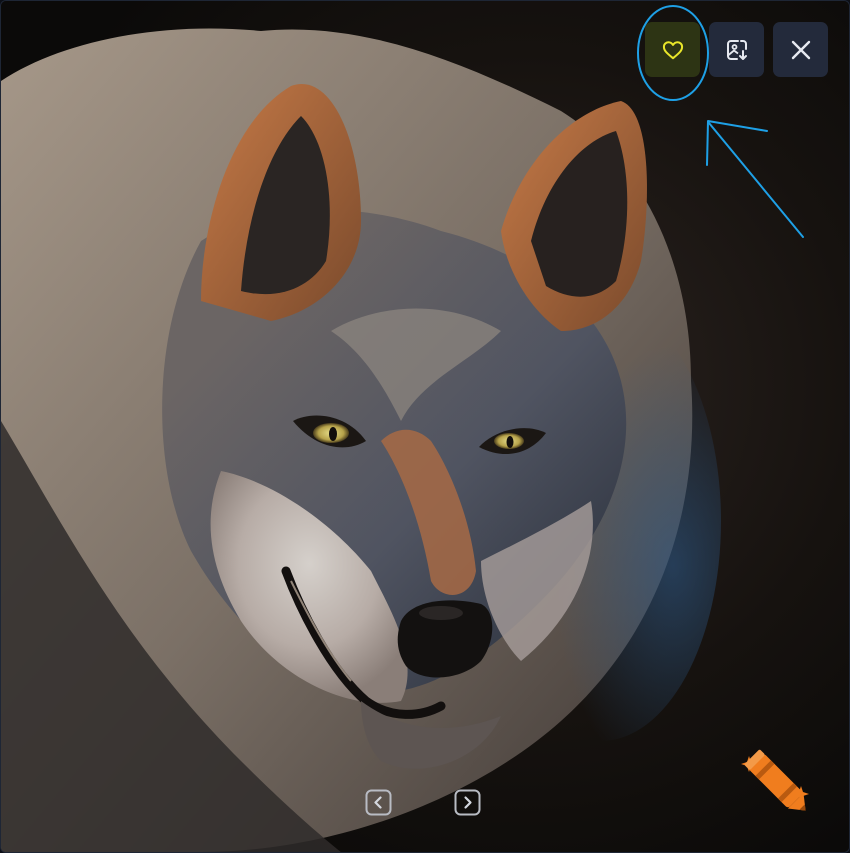 This screenshot has height=853, width=850. What do you see at coordinates (775, 780) in the screenshot?
I see `crayon-sparkle-icon` at bounding box center [775, 780].